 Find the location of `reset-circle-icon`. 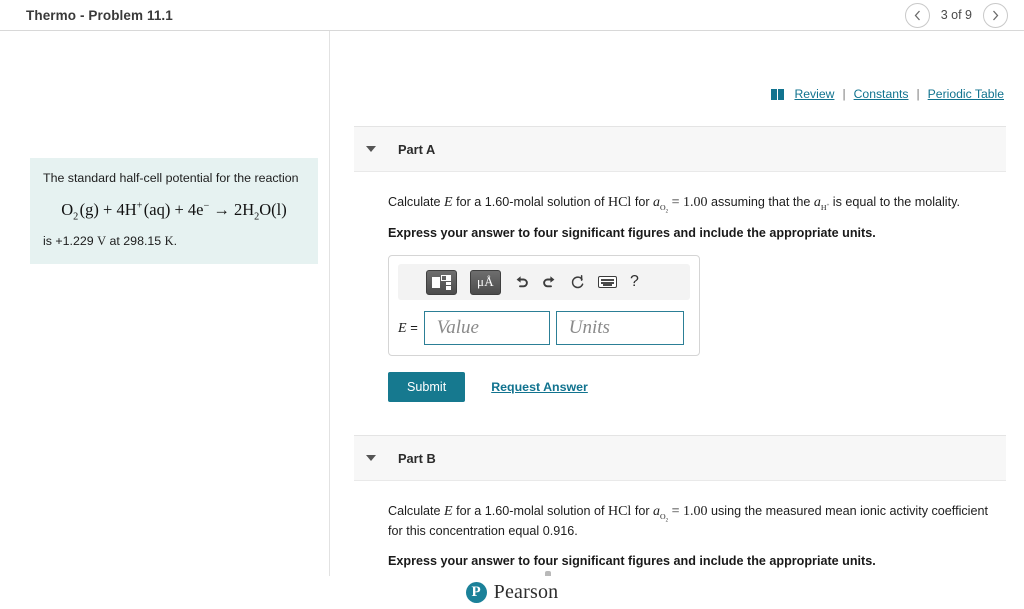

reset-circle-icon is located at coordinates (577, 282).